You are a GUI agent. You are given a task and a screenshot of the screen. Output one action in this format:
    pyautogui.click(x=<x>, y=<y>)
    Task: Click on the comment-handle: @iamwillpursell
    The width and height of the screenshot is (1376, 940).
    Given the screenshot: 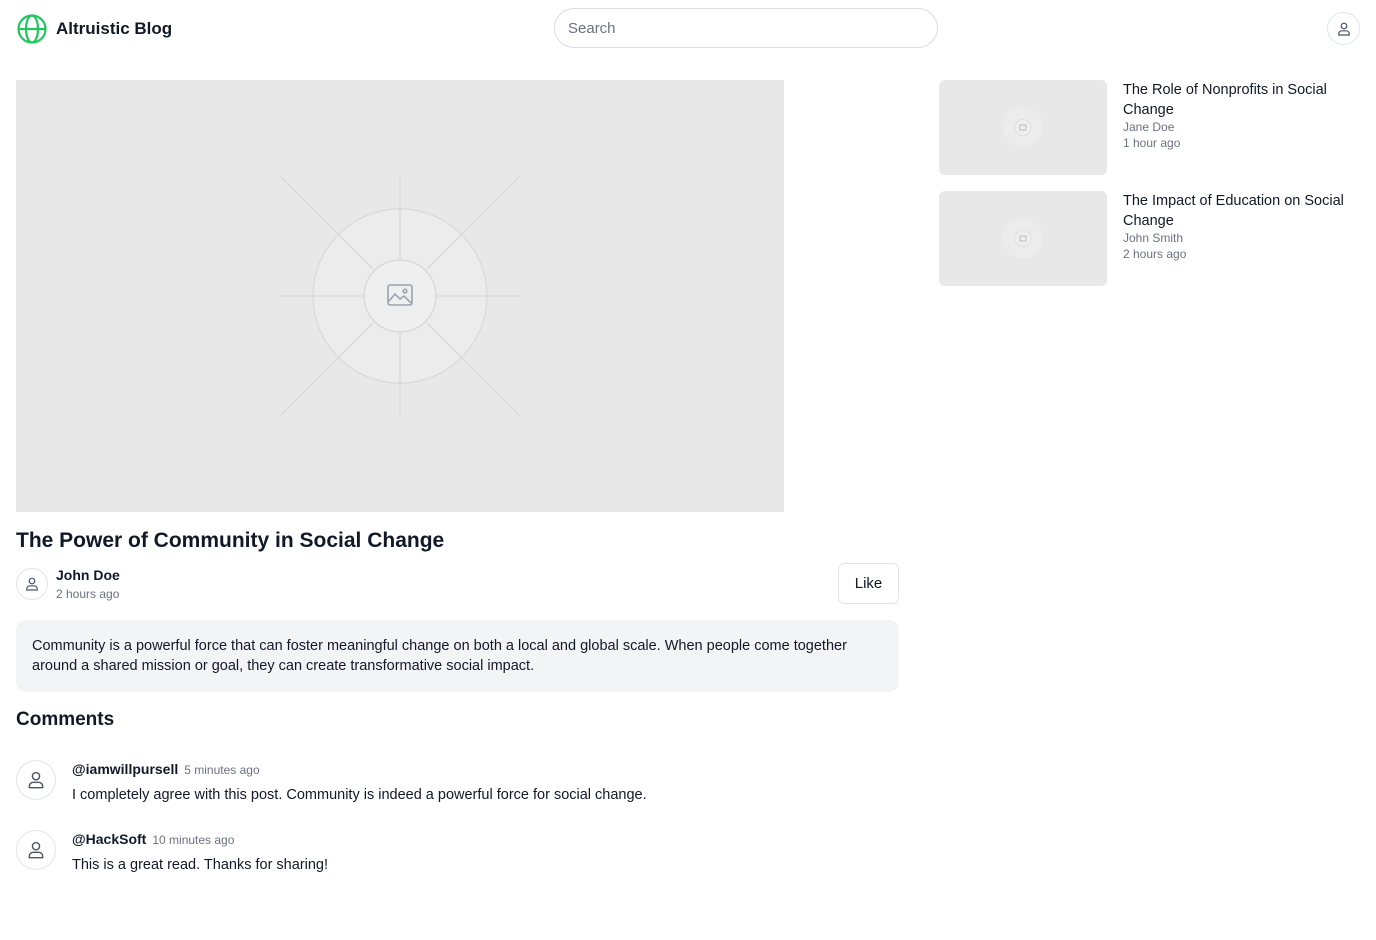 What is the action you would take?
    pyautogui.click(x=125, y=769)
    